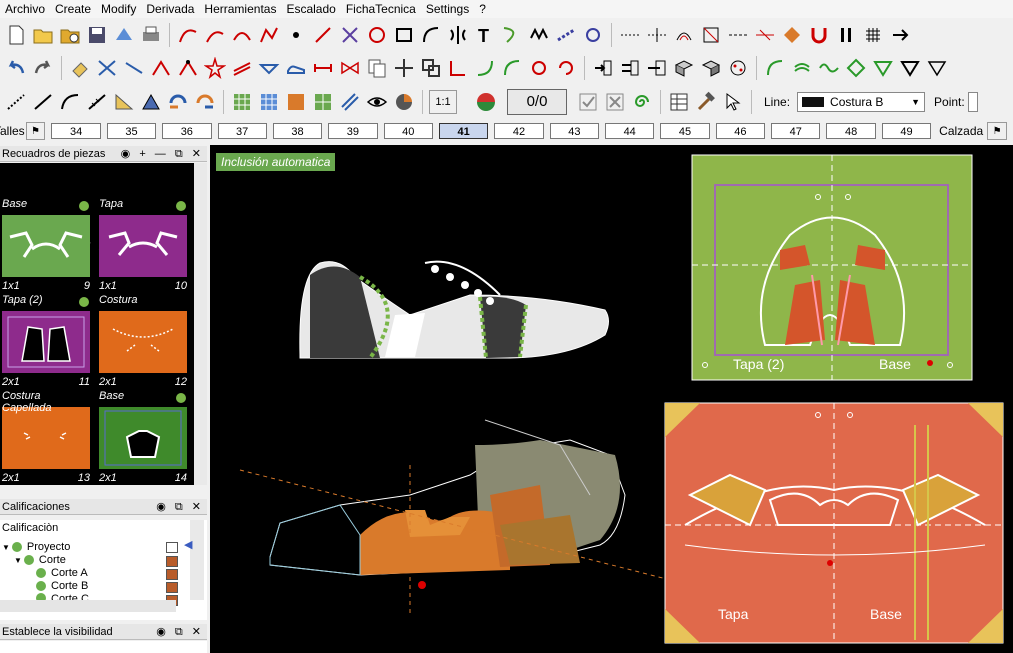 Image resolution: width=1013 pixels, height=653 pixels. What do you see at coordinates (131, 131) in the screenshot?
I see `size-cell: 35` at bounding box center [131, 131].